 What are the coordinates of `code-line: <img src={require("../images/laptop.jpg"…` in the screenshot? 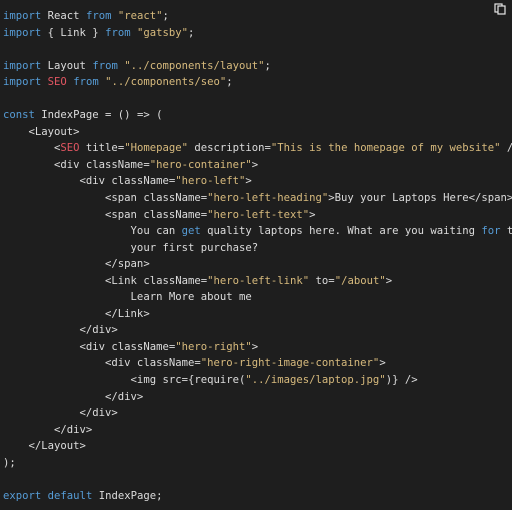 It's located at (257, 380).